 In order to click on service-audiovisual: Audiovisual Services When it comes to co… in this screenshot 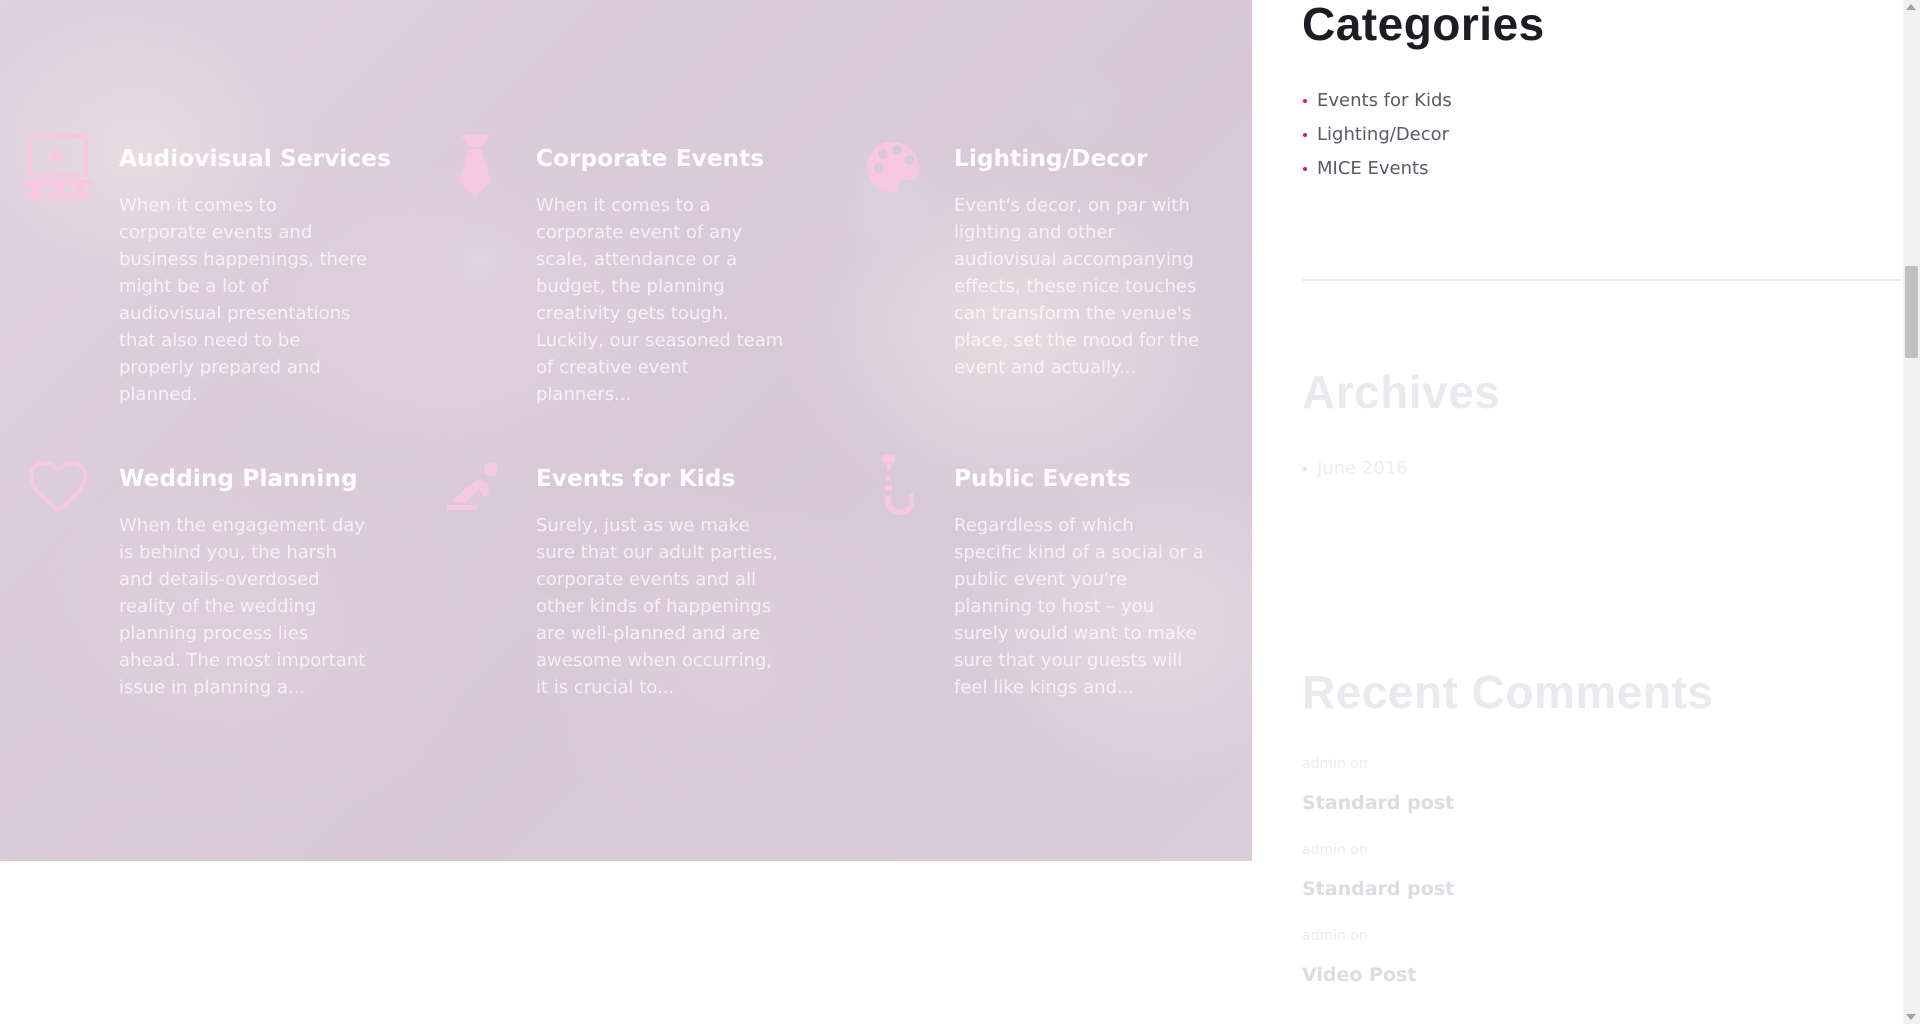, I will do `click(221, 271)`.